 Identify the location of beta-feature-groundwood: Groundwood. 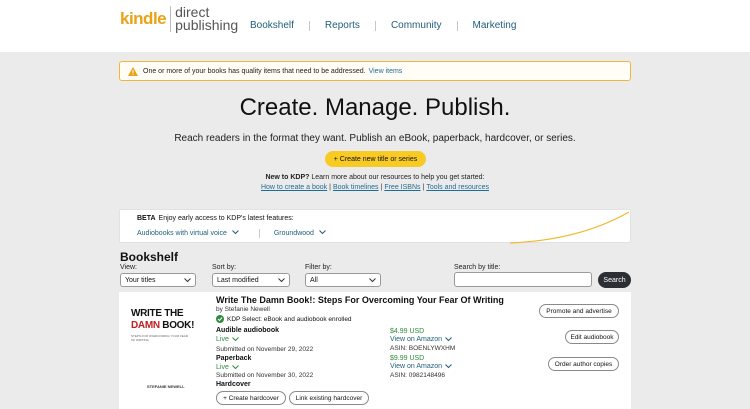
(300, 233).